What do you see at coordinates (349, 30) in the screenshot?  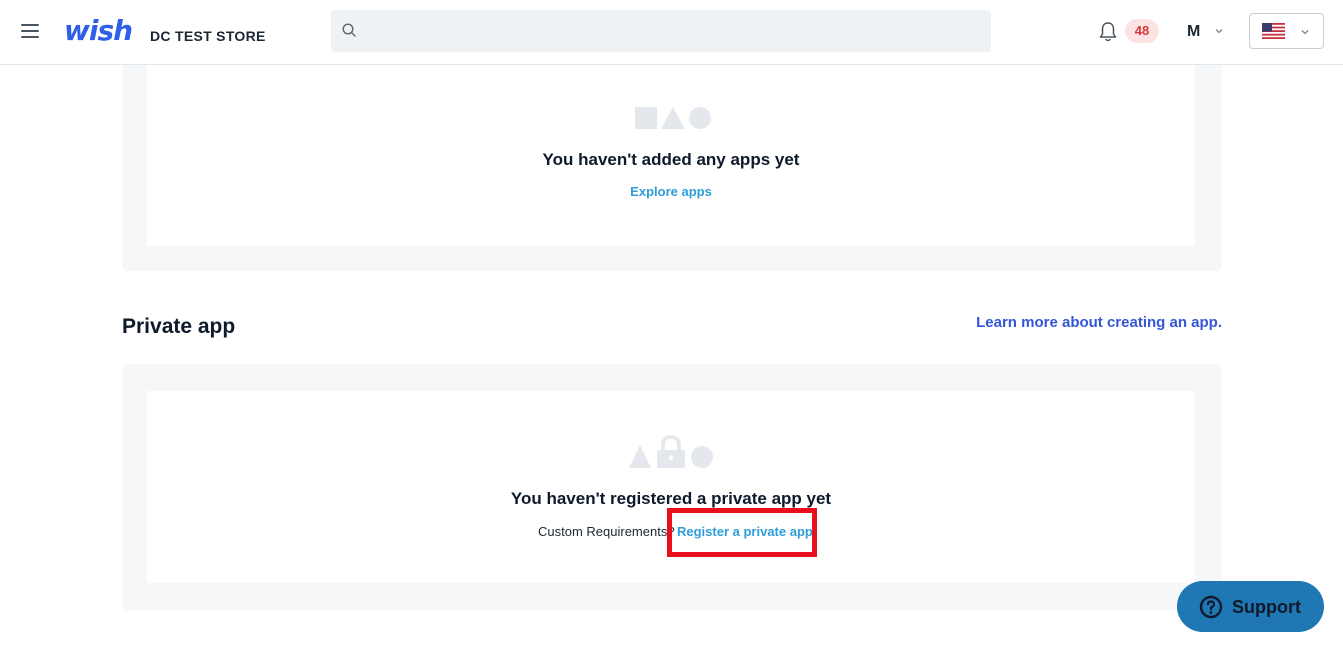 I see `search-icon` at bounding box center [349, 30].